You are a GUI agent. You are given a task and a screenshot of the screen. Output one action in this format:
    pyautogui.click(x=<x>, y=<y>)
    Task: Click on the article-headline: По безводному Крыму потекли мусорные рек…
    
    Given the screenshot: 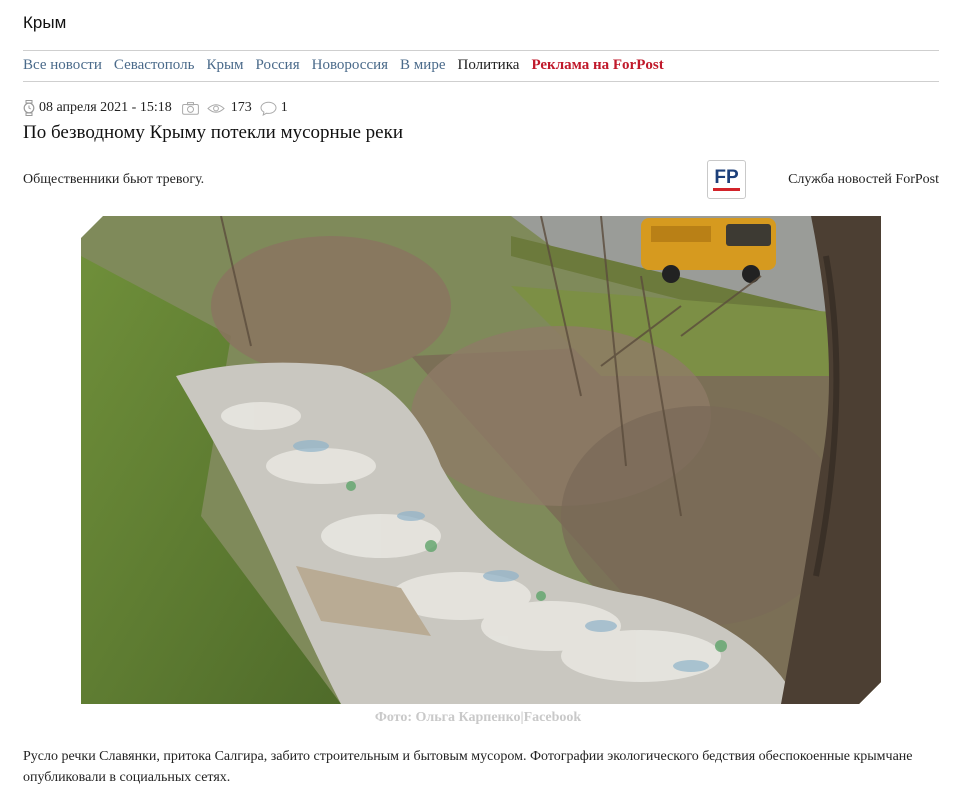 What is the action you would take?
    pyautogui.click(x=213, y=132)
    